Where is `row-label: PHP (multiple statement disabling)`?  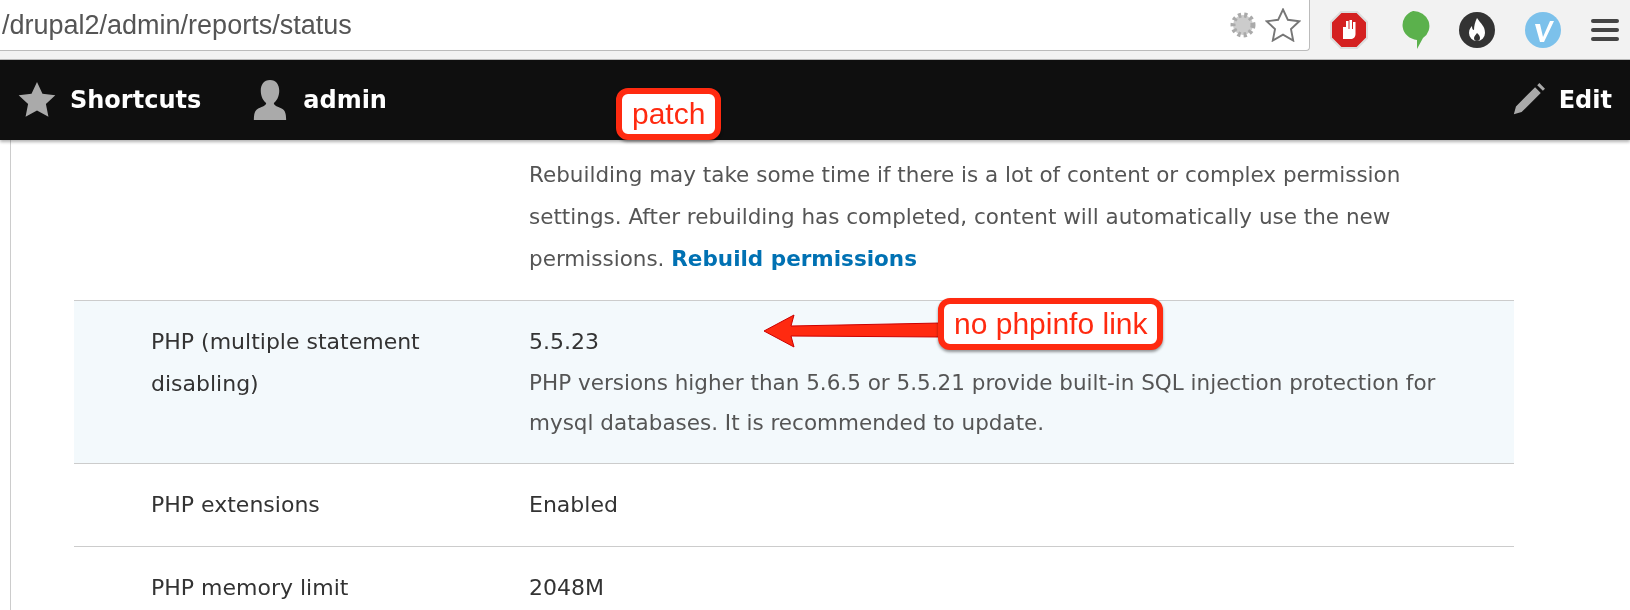
row-label: PHP (multiple statement disabling) is located at coordinates (285, 363).